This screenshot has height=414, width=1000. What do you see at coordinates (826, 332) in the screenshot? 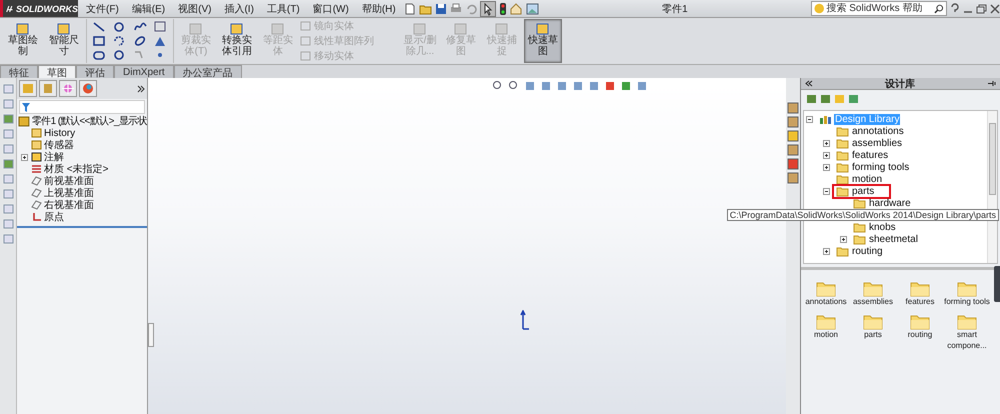
I see `folder-tile: motion` at bounding box center [826, 332].